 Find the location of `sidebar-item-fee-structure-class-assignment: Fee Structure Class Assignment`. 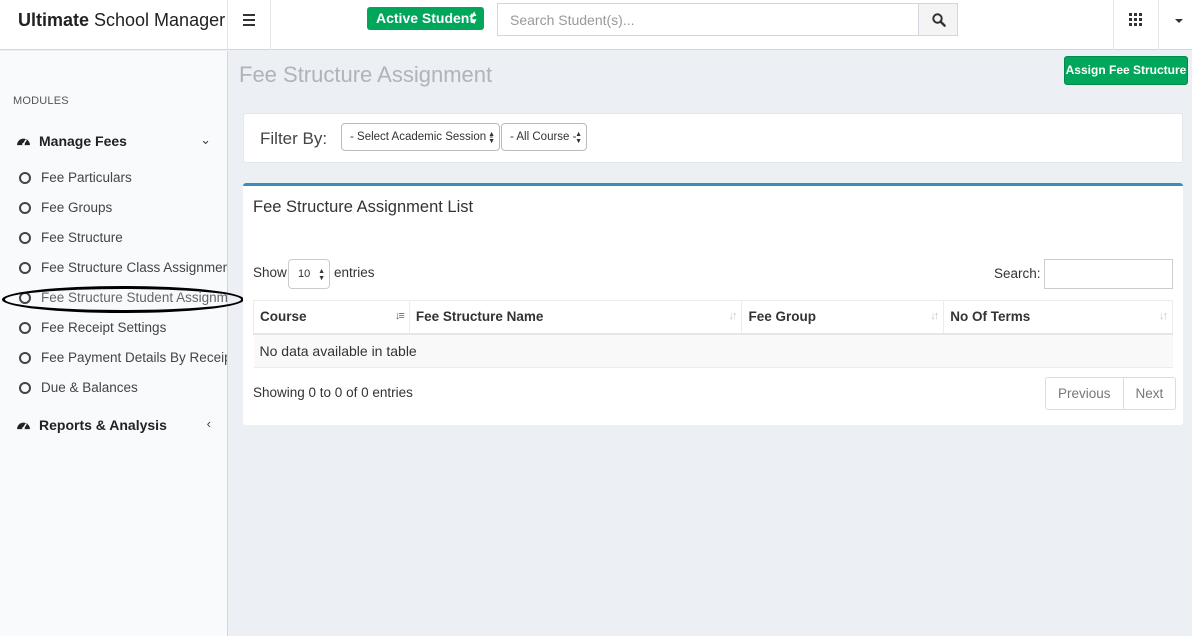

sidebar-item-fee-structure-class-assignment: Fee Structure Class Assignment is located at coordinates (113, 268).